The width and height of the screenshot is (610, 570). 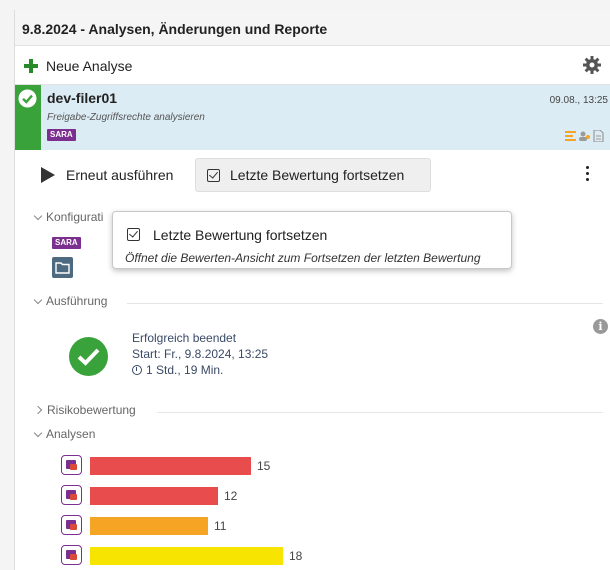 I want to click on section-config-label: Konfigurati, so click(x=74, y=217).